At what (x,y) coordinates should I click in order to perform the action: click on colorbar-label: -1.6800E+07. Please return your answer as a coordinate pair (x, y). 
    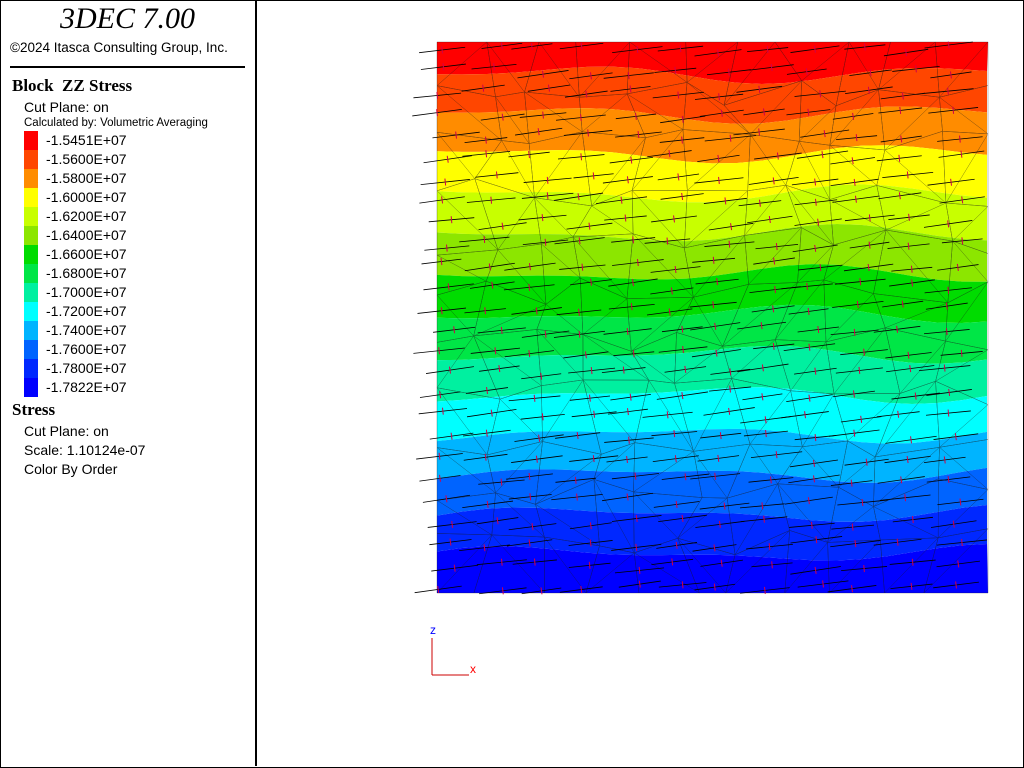
    Looking at the image, I should click on (86, 273).